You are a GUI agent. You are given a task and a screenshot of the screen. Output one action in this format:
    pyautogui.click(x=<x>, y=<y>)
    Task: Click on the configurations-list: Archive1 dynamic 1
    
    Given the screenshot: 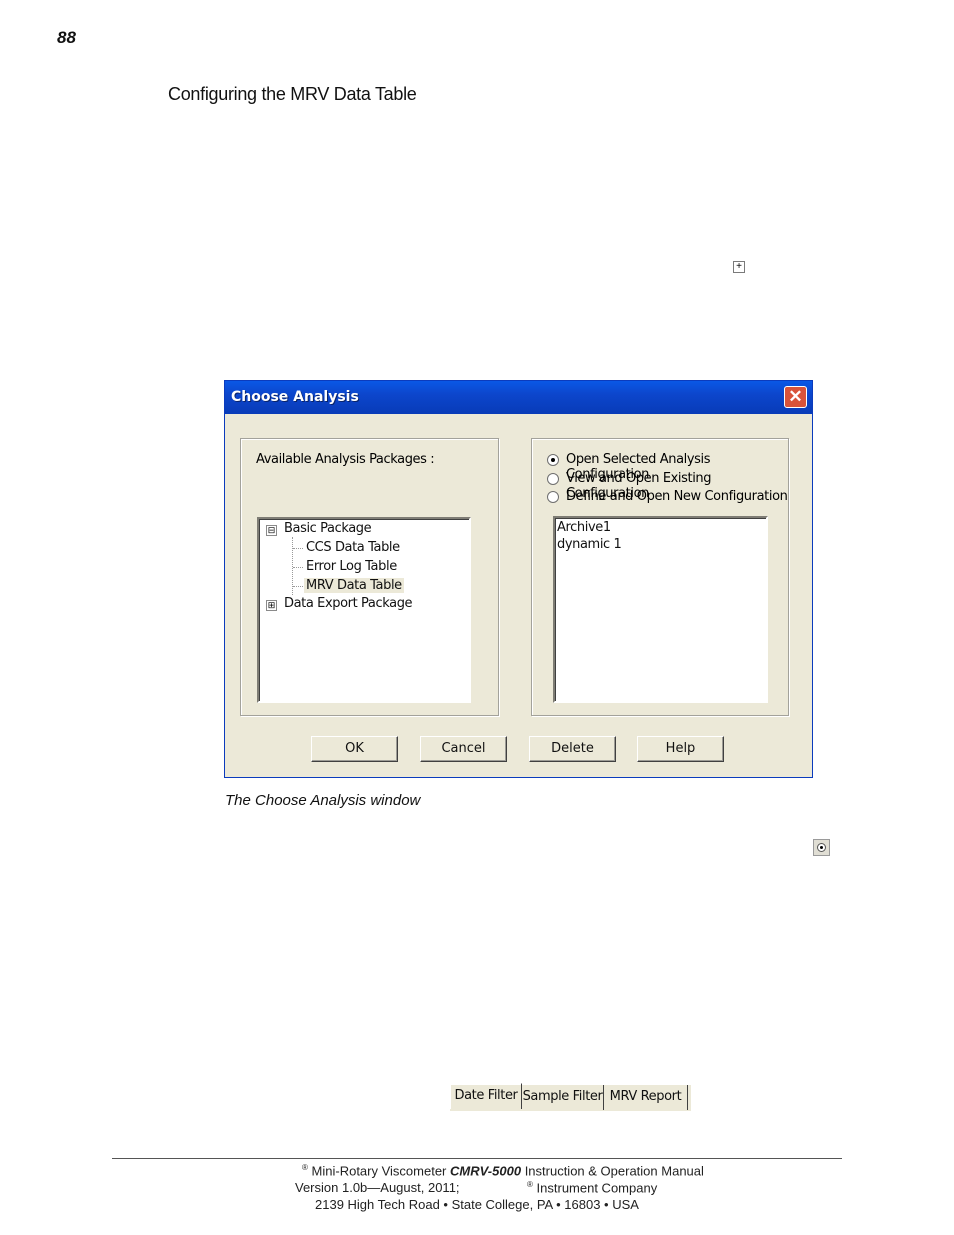 What is the action you would take?
    pyautogui.click(x=660, y=609)
    